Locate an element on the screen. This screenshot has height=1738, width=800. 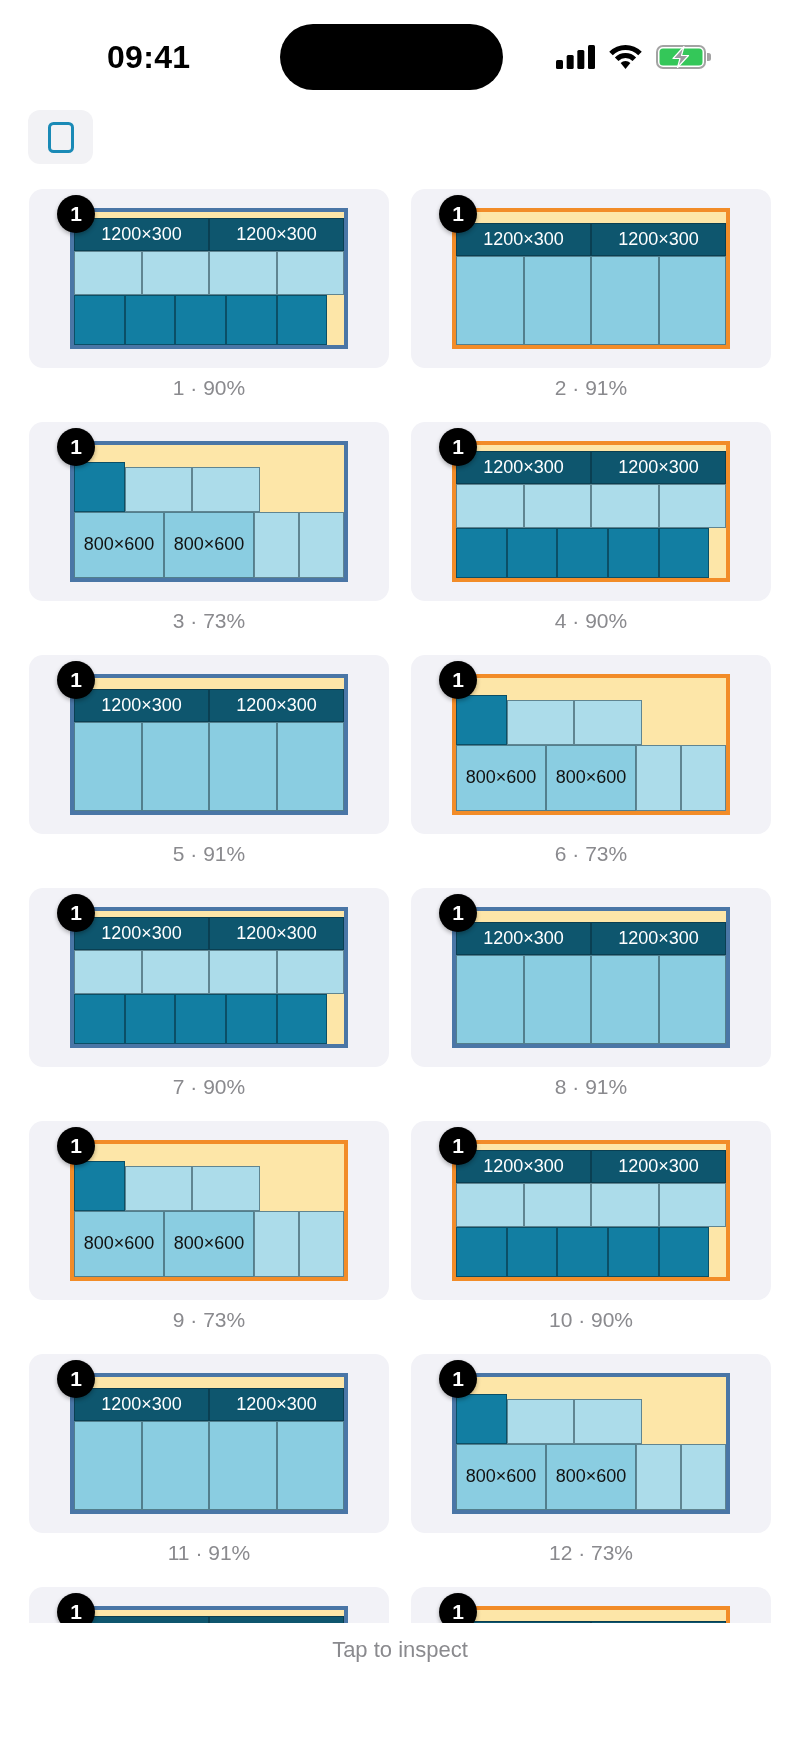
frame-button is located at coordinates (60, 137).